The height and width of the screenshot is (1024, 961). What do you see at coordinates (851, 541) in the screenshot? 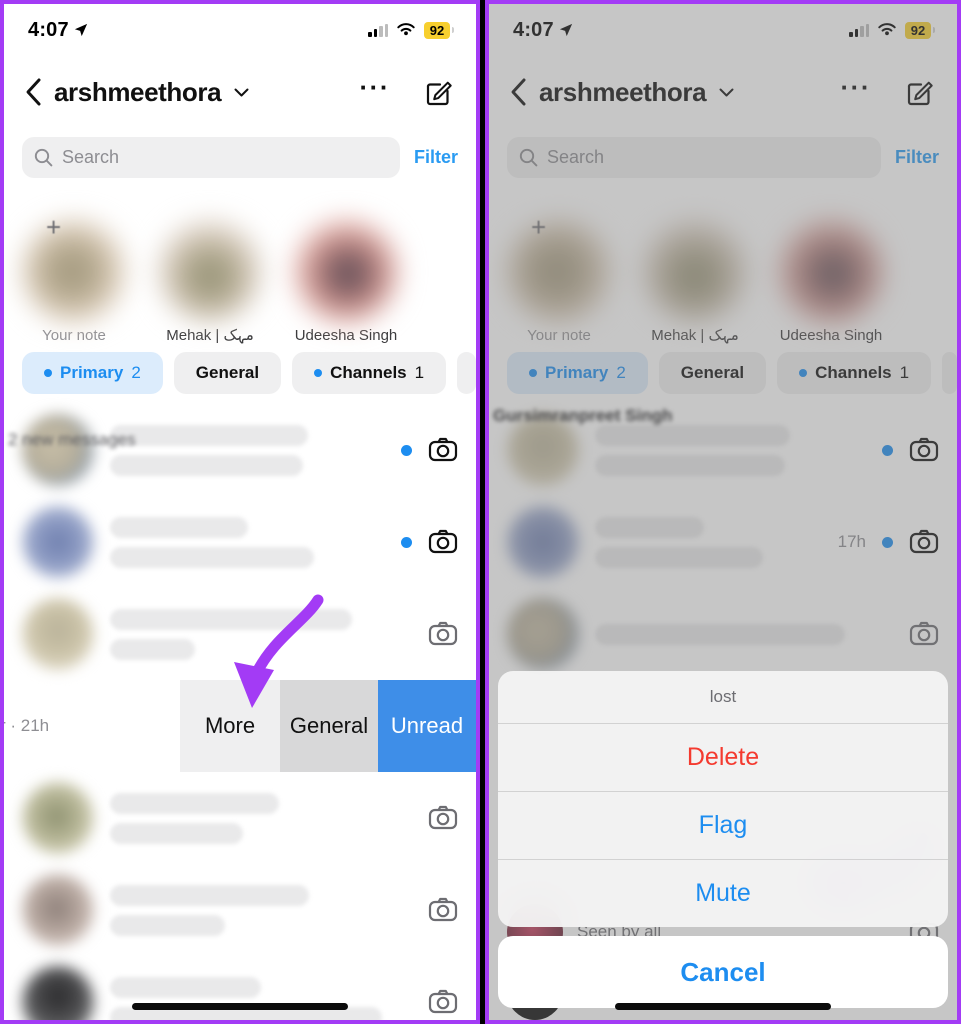
I see `row-timestamp: 17h` at bounding box center [851, 541].